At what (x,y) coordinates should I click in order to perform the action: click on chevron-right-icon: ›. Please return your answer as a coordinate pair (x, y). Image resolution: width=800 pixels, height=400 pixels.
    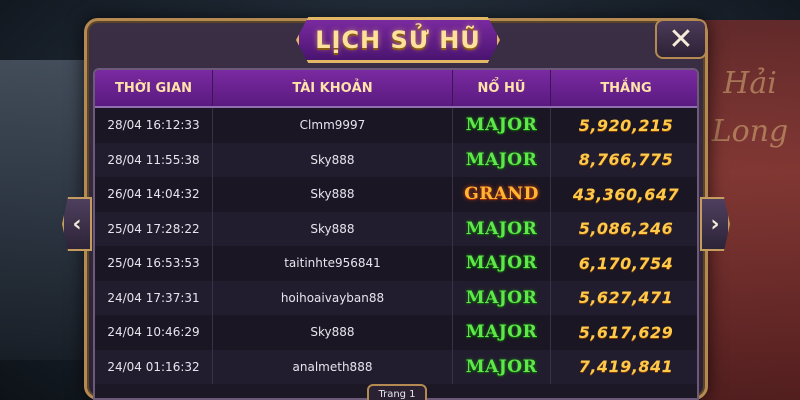
    Looking at the image, I should click on (715, 224).